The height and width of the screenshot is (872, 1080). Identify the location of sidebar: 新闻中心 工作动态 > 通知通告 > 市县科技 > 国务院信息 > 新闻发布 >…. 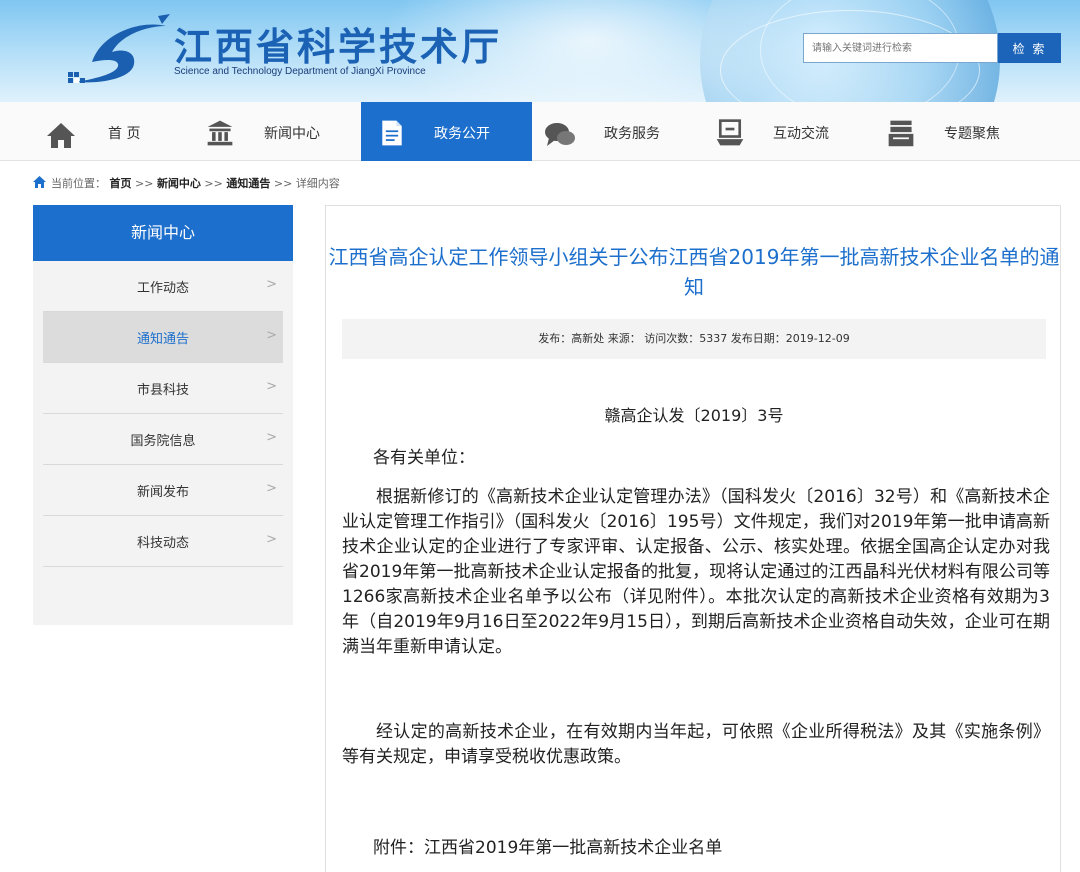
(163, 415).